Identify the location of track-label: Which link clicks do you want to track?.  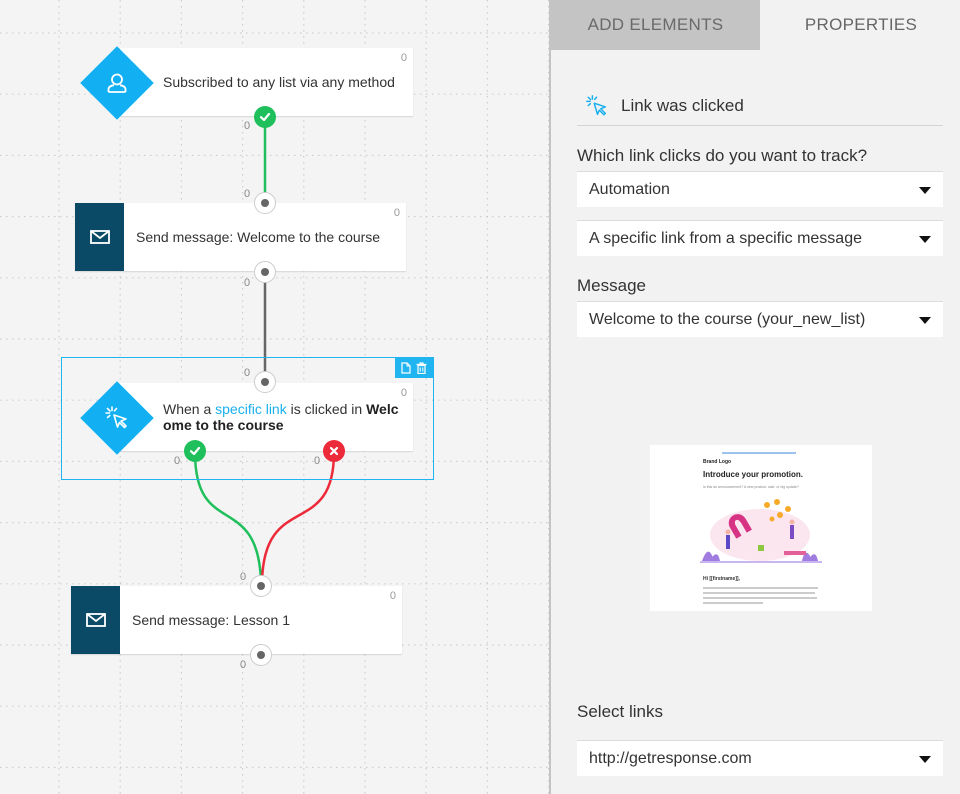
(722, 155).